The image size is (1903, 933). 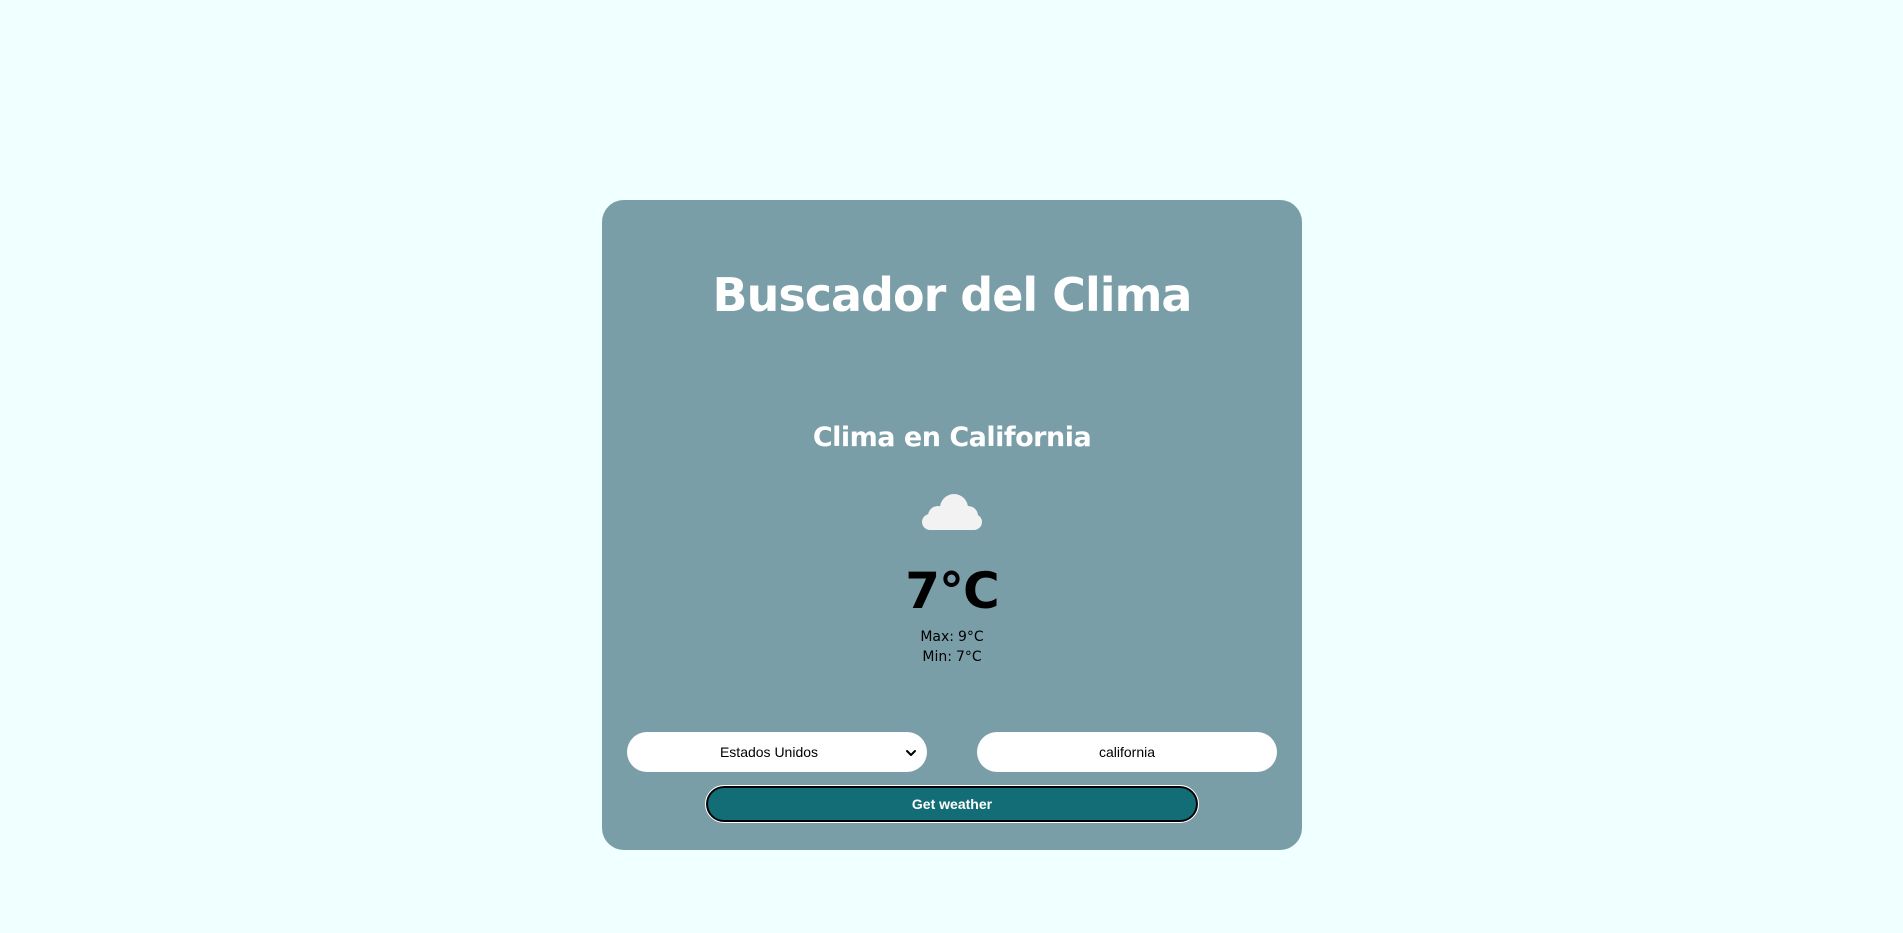 I want to click on min-temperature: Min: 7°C, so click(x=952, y=657).